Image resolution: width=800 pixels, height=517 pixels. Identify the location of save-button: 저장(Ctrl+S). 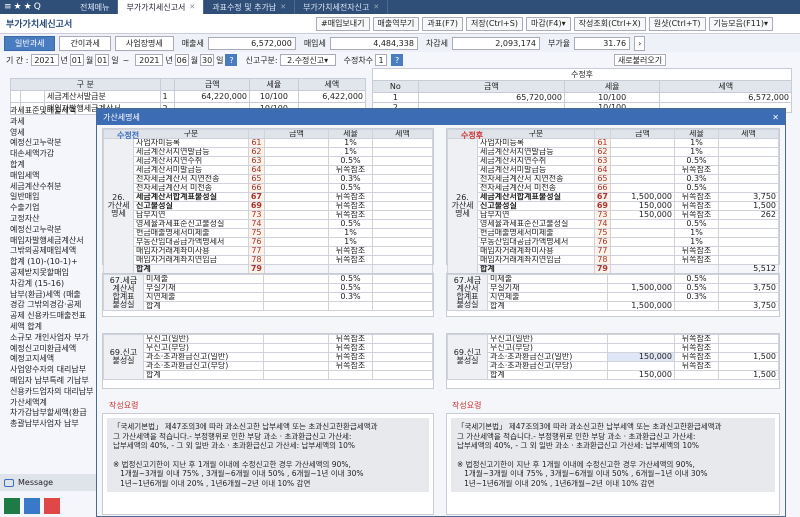
(494, 23).